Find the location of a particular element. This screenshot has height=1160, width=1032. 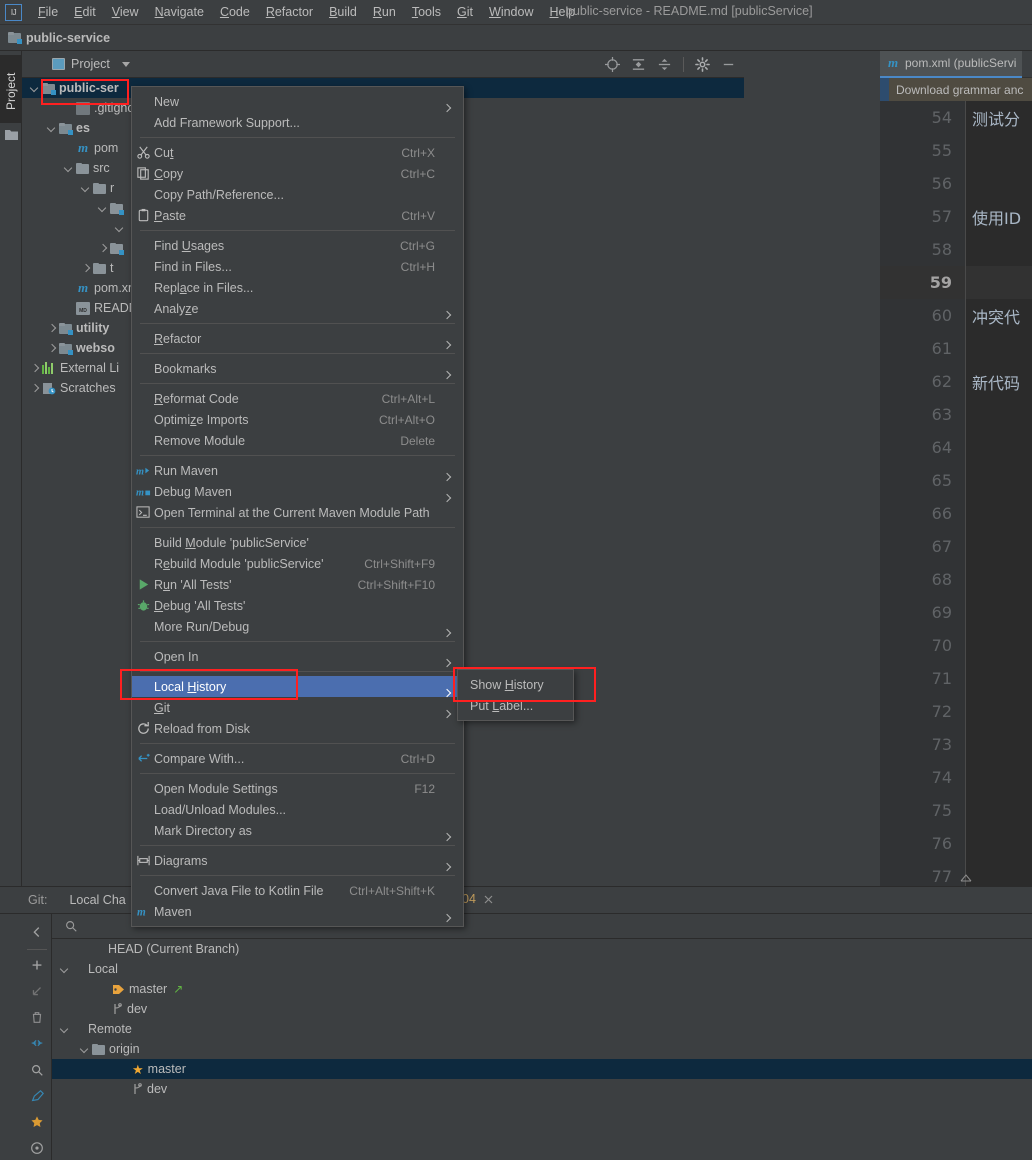

code-line: 使用ID is located at coordinates (999, 216).